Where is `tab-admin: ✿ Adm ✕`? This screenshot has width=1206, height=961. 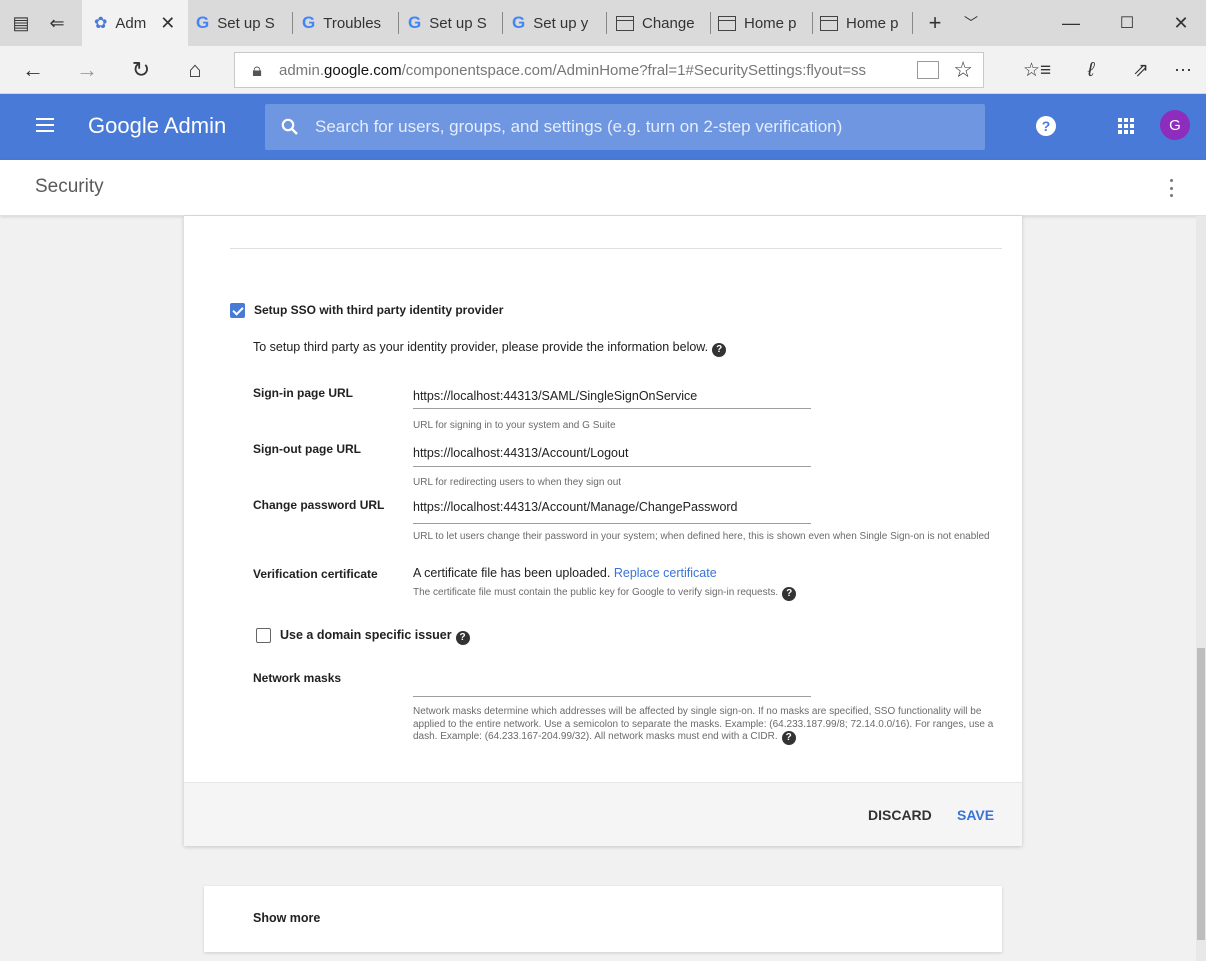 tab-admin: ✿ Adm ✕ is located at coordinates (135, 23).